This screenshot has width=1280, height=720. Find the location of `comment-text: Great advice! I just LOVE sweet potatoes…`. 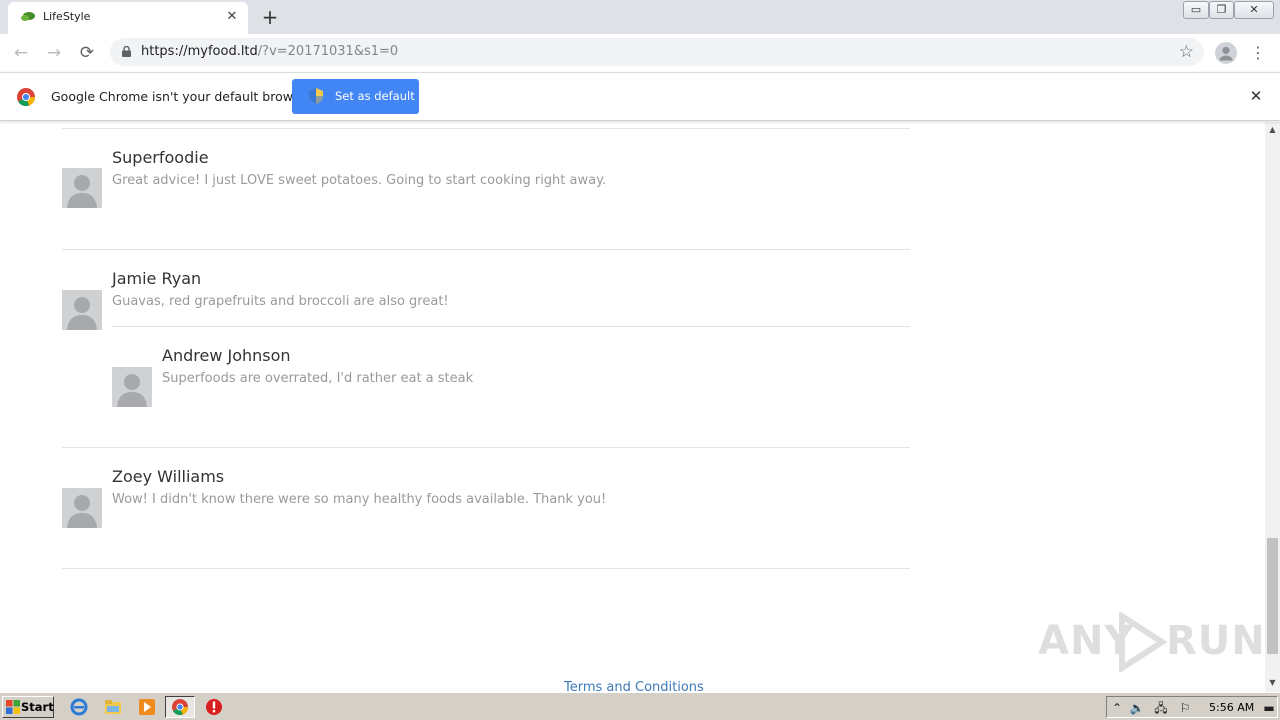

comment-text: Great advice! I just LOVE sweet potatoes… is located at coordinates (359, 180).